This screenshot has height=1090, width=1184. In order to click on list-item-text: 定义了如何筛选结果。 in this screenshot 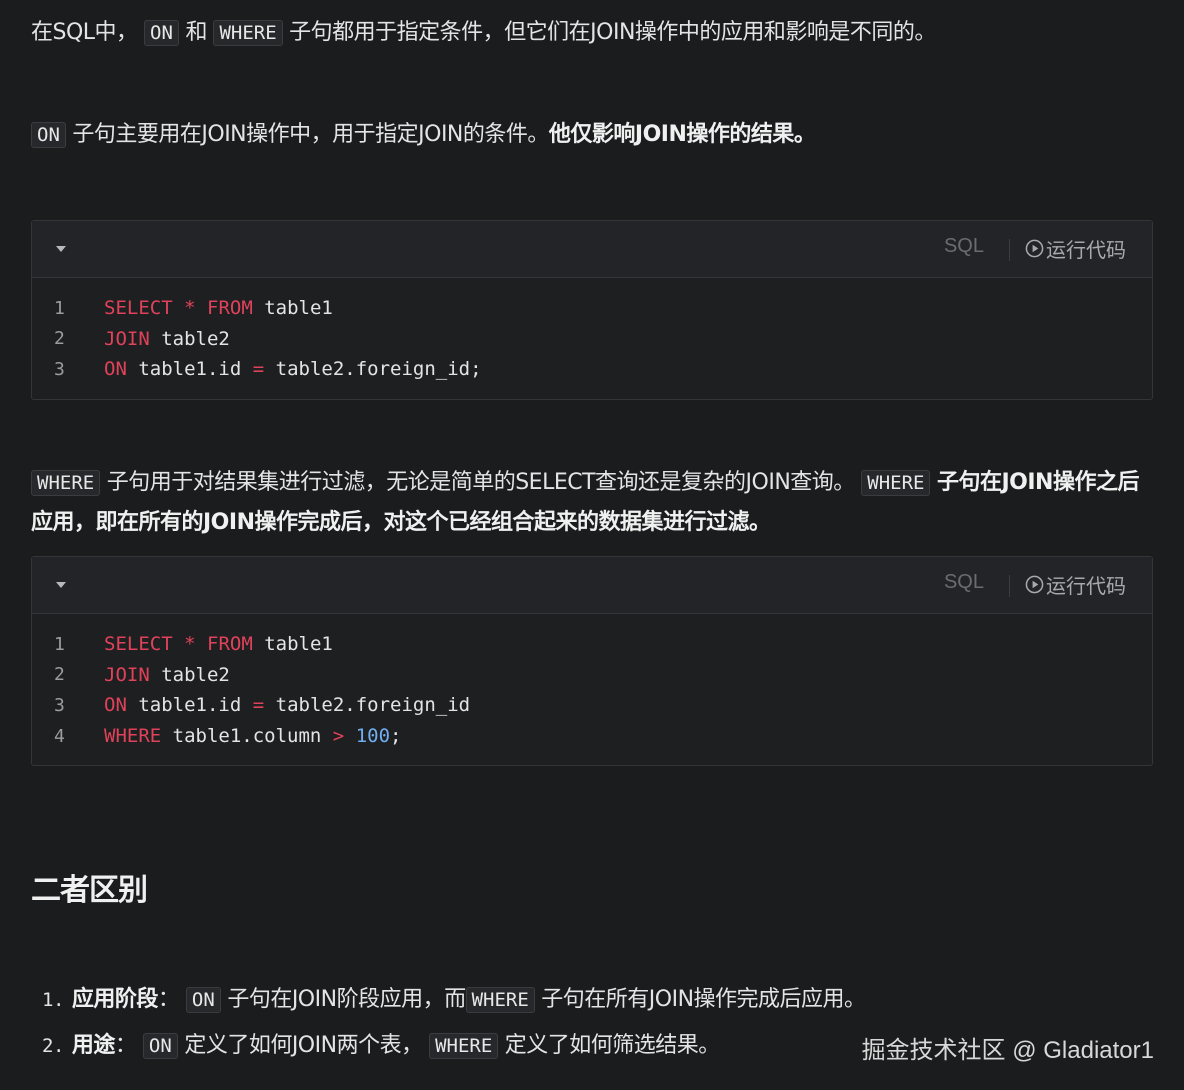, I will do `click(612, 1045)`.